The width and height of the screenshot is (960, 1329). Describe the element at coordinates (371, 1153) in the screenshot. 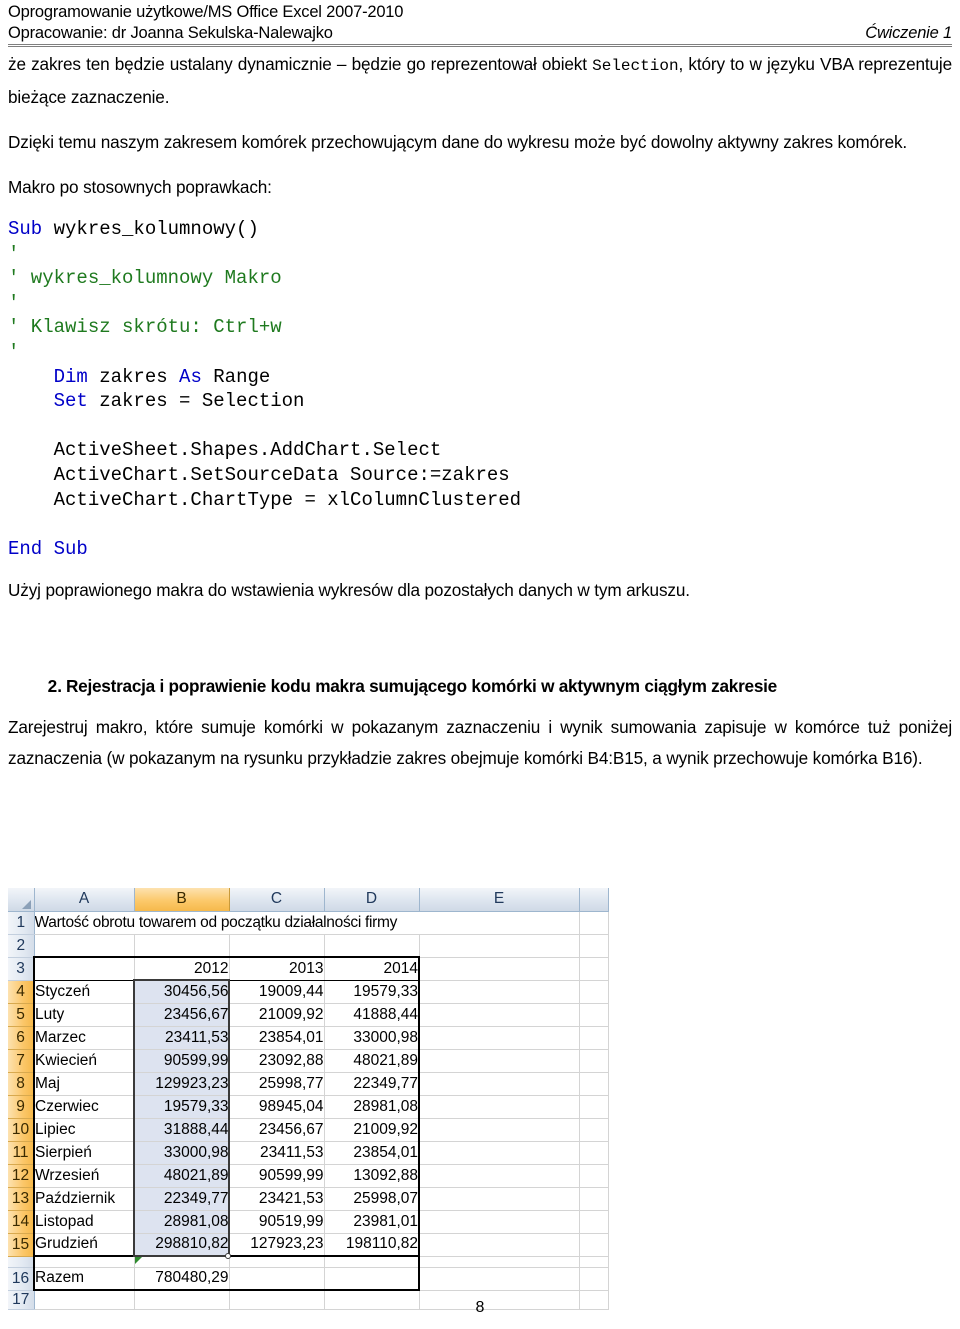

I see `cell-D11: 23854,01` at that location.